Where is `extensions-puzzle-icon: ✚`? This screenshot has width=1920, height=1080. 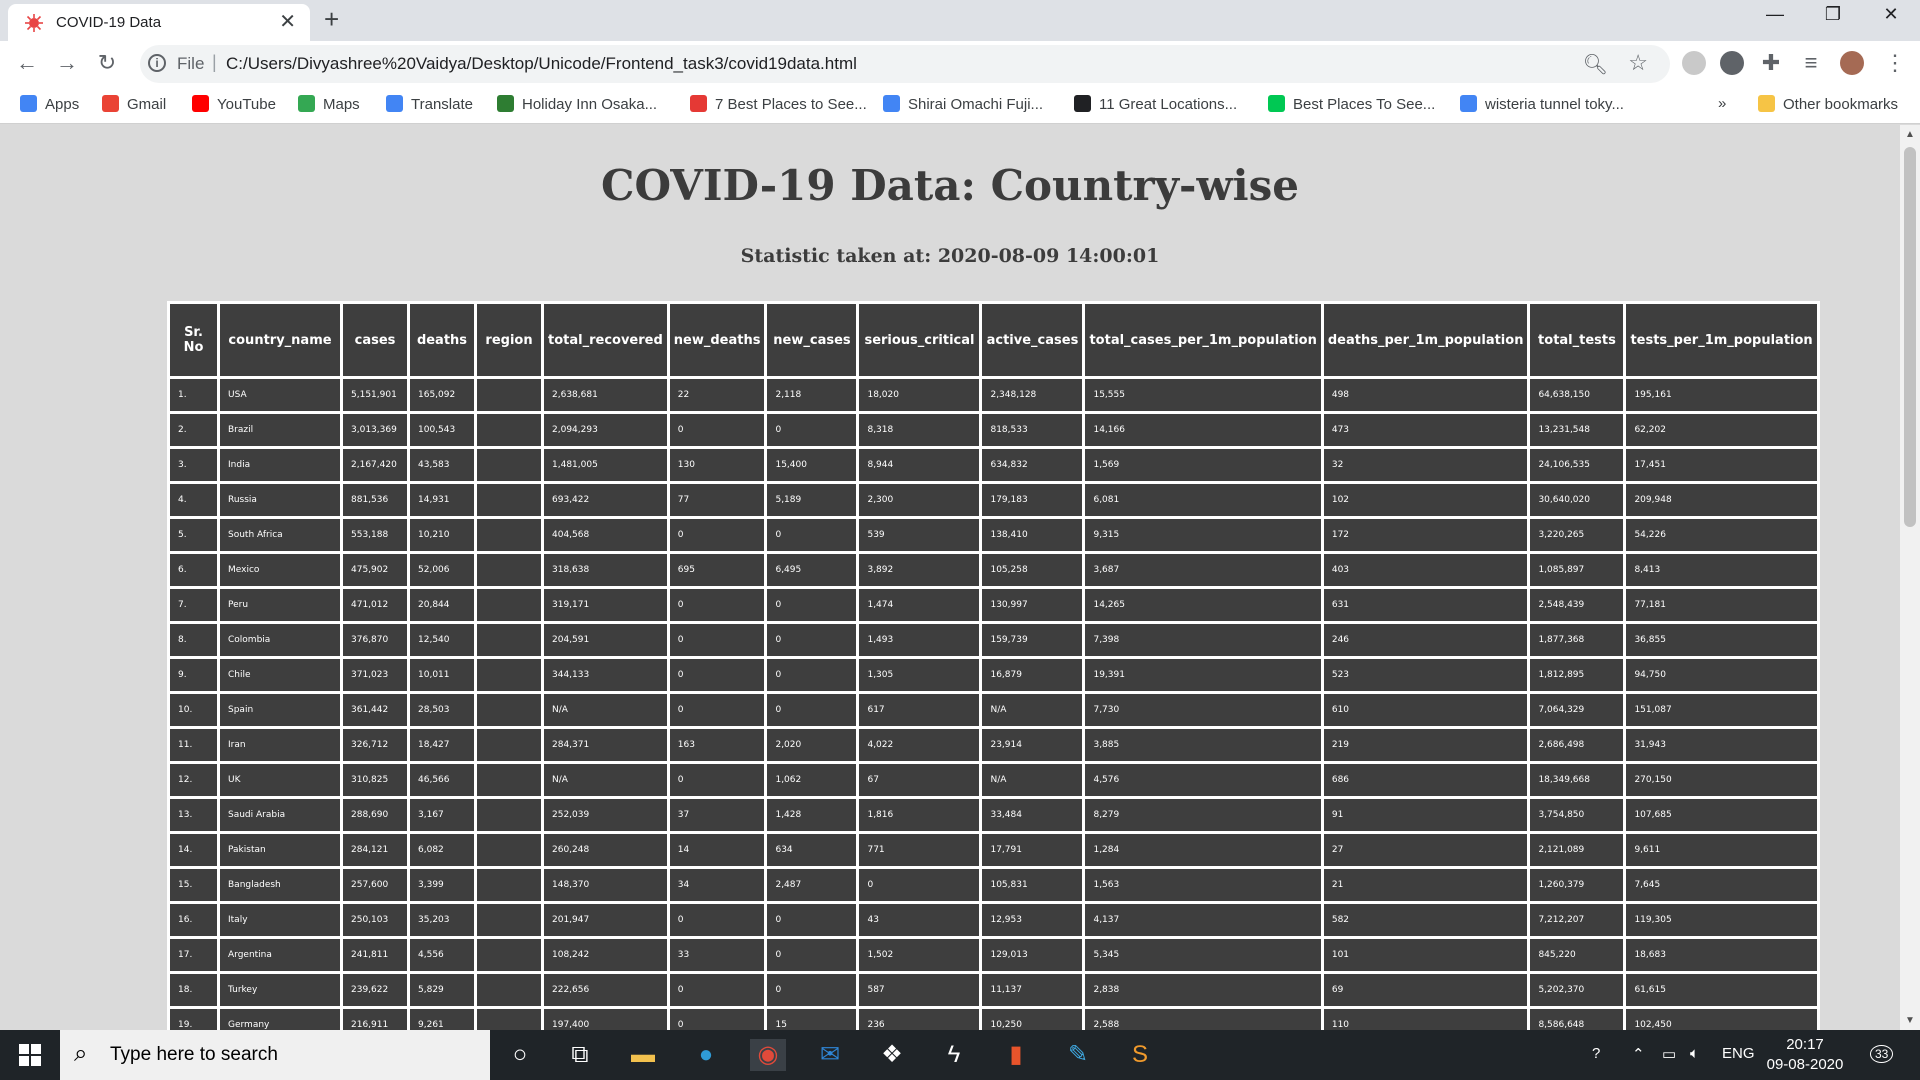
extensions-puzzle-icon: ✚ is located at coordinates (1771, 63).